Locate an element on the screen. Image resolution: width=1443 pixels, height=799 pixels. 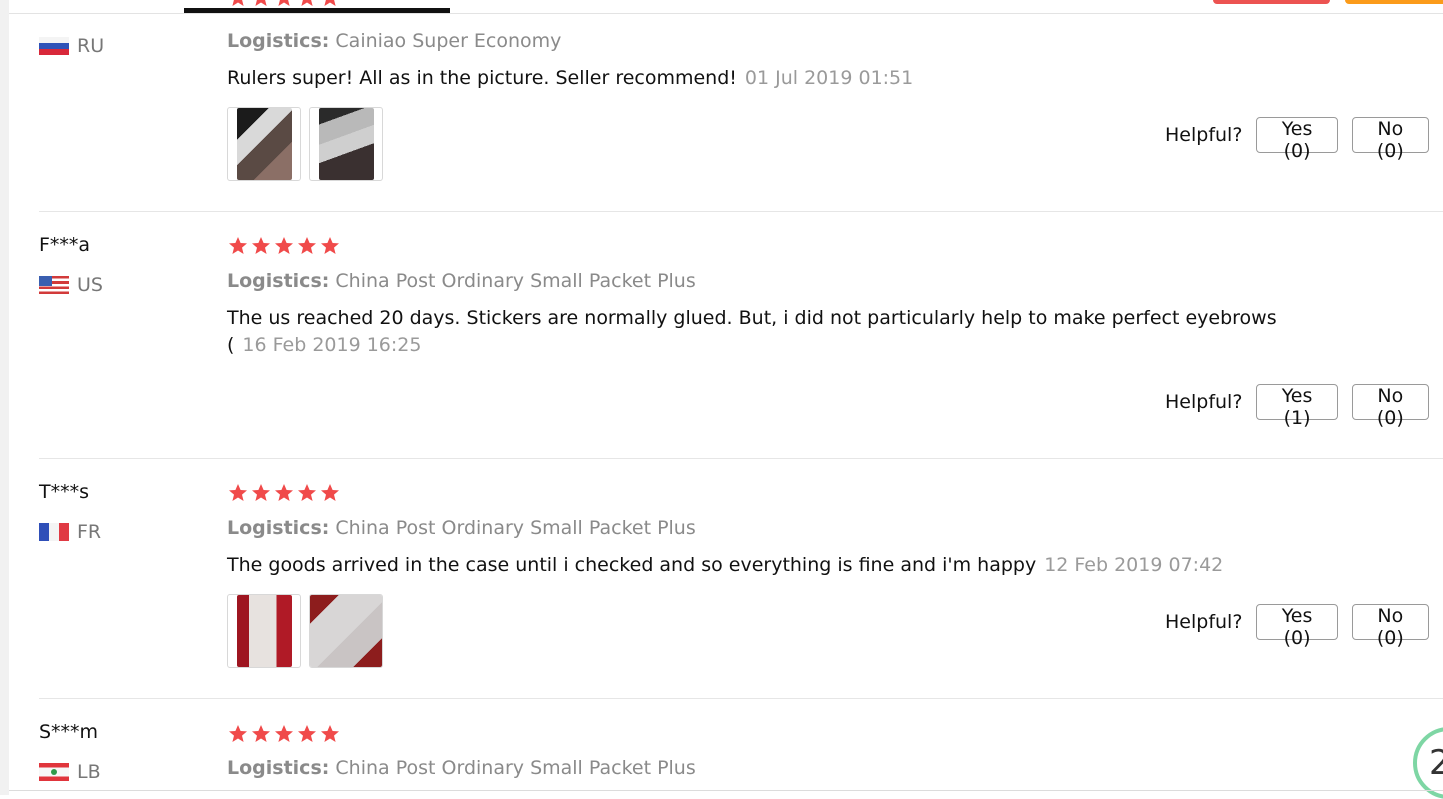
reviewer-name: T***s is located at coordinates (64, 492).